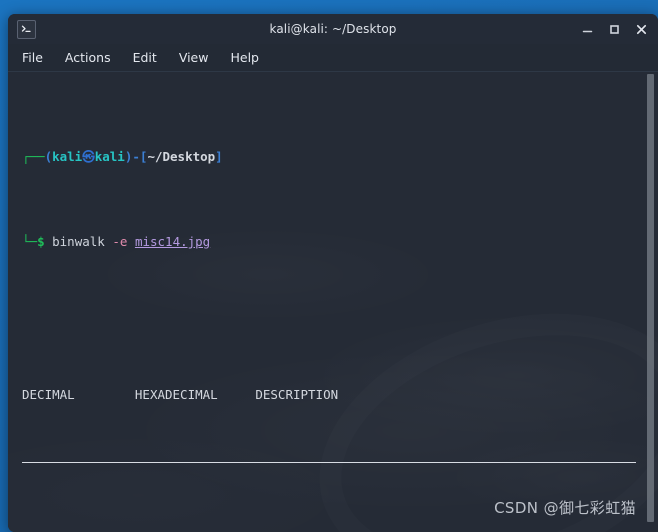  Describe the element at coordinates (109, 156) in the screenshot. I see `prompt-host: kali` at that location.